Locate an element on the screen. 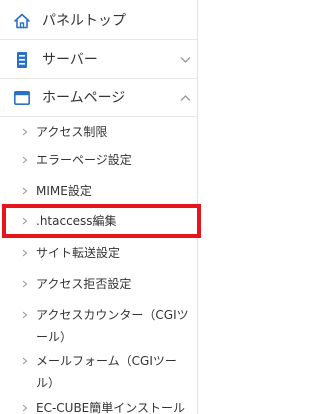 The width and height of the screenshot is (320, 414). chevron-down-icon is located at coordinates (185, 60).